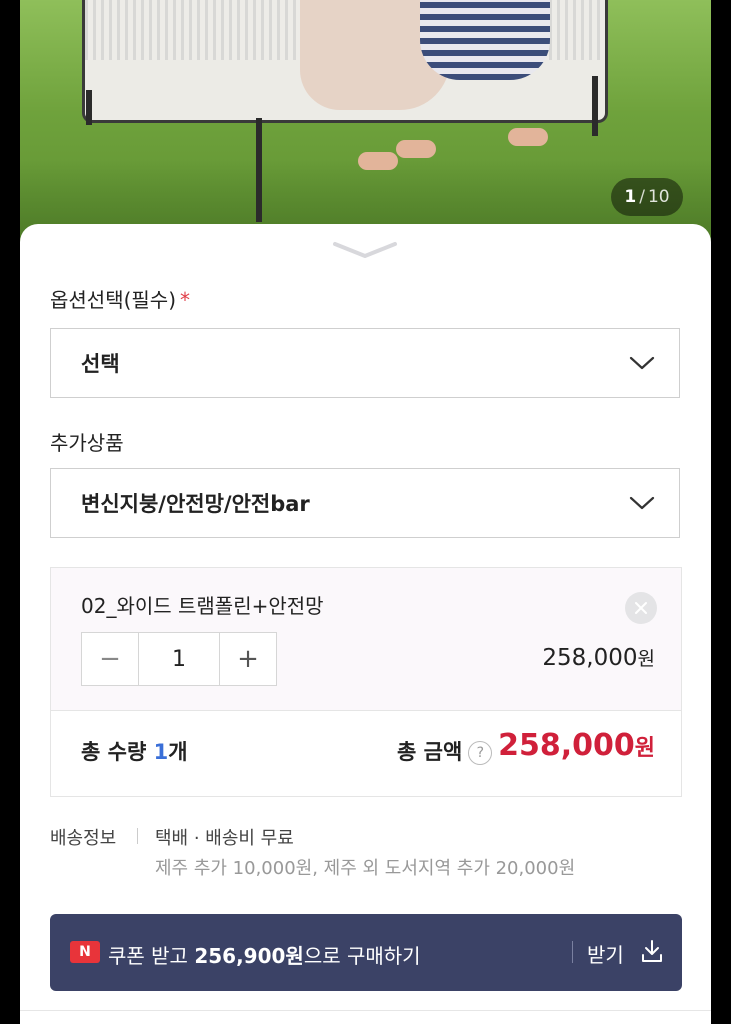  What do you see at coordinates (365, 250) in the screenshot?
I see `chevron-down-handle-icon` at bounding box center [365, 250].